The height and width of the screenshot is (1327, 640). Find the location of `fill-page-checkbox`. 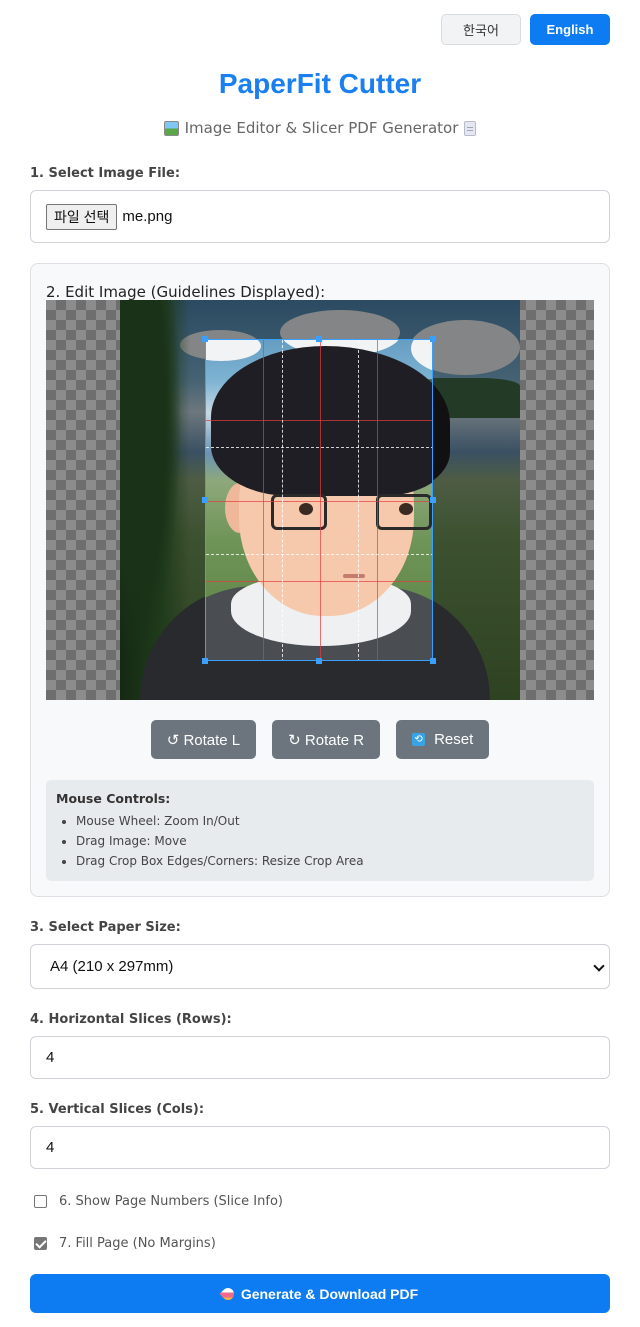

fill-page-checkbox is located at coordinates (40, 1243).